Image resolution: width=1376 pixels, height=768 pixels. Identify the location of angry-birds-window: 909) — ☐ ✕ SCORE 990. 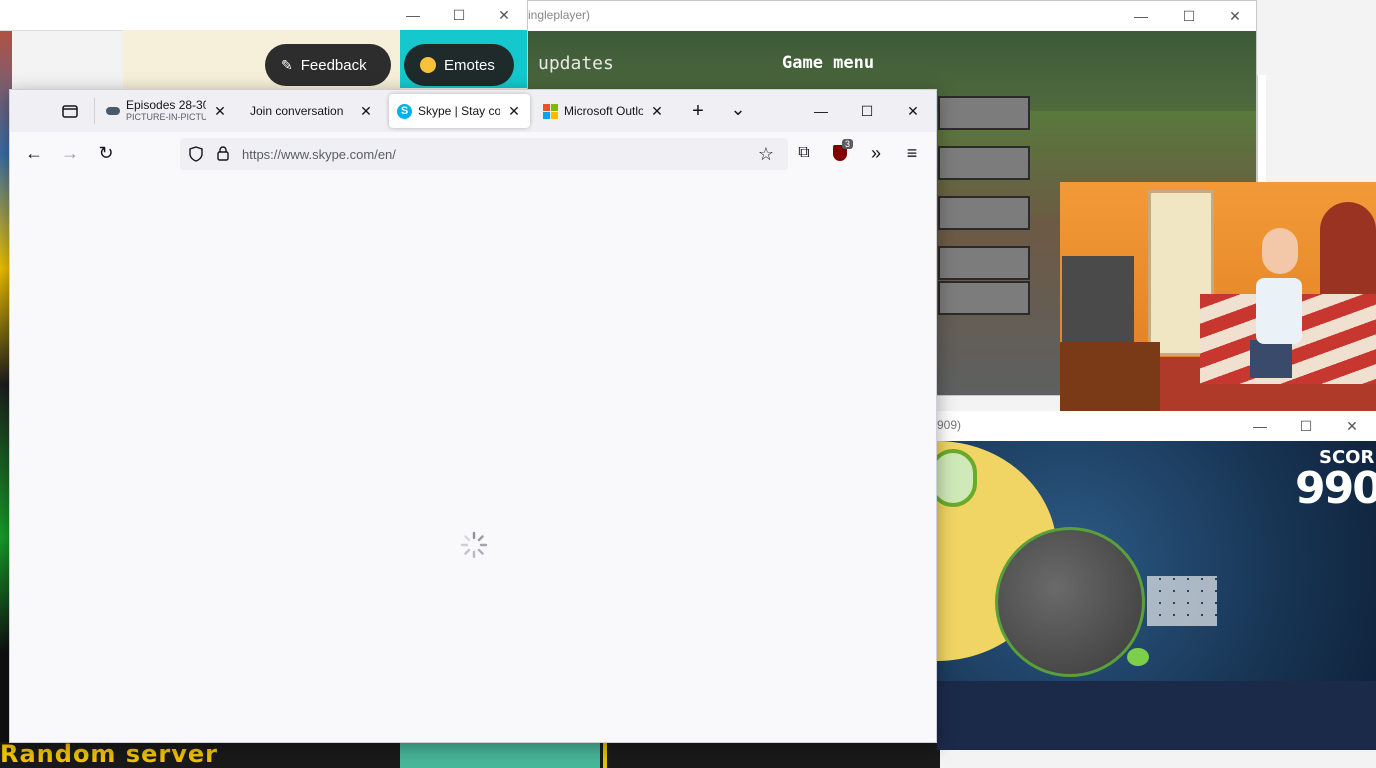
(1156, 580).